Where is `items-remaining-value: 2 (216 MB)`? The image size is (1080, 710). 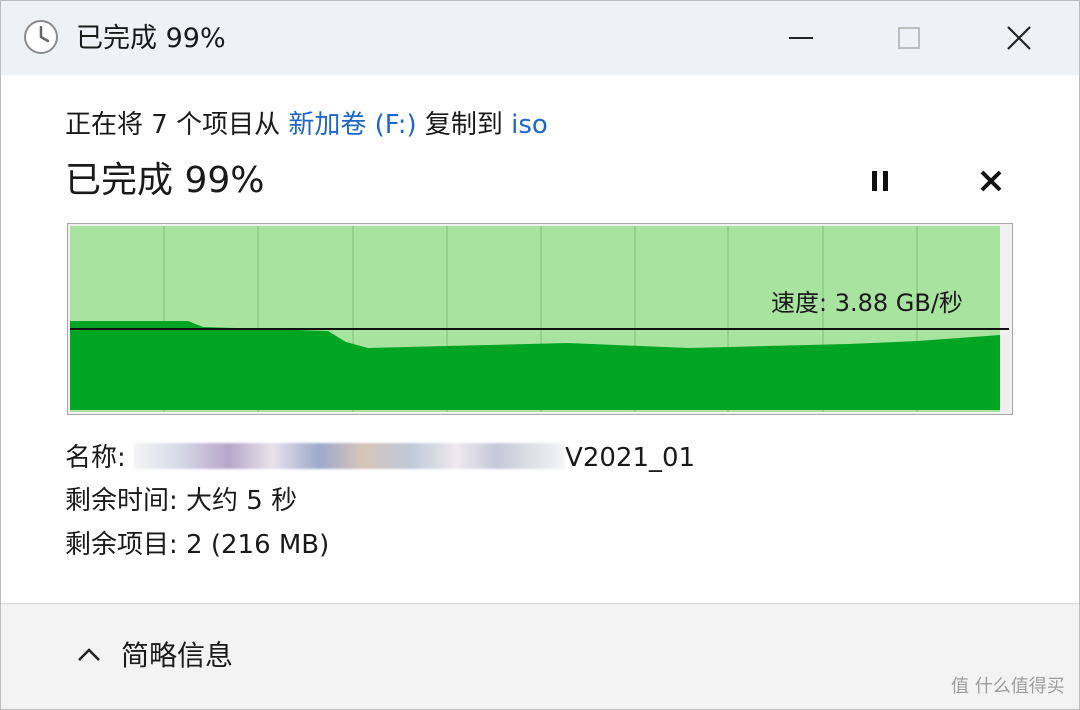 items-remaining-value: 2 (216 MB) is located at coordinates (258, 545).